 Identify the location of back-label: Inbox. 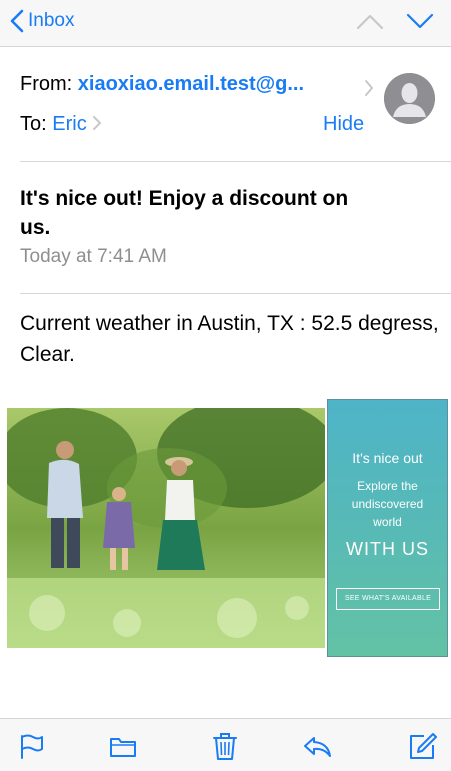
(51, 20).